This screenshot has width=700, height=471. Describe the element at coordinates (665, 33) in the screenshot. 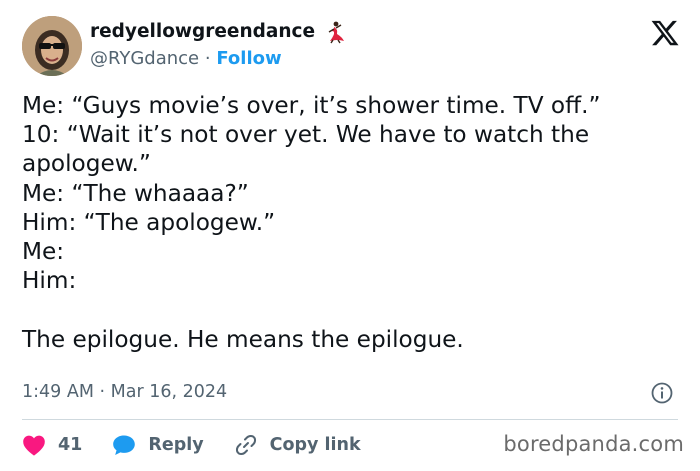

I see `x-logo-icon` at that location.